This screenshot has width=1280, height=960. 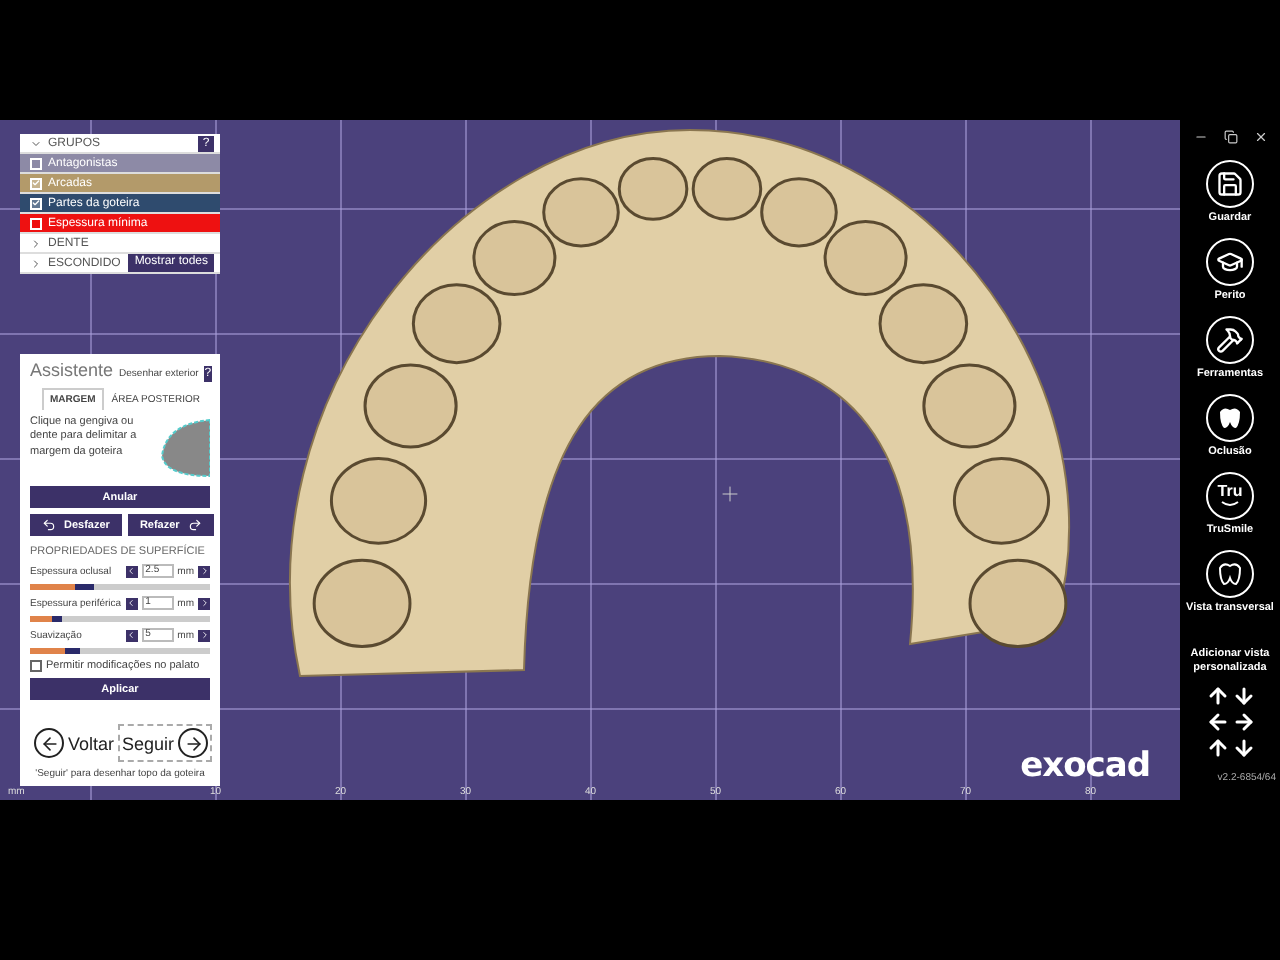 I want to click on hammer-icon, so click(x=1230, y=340).